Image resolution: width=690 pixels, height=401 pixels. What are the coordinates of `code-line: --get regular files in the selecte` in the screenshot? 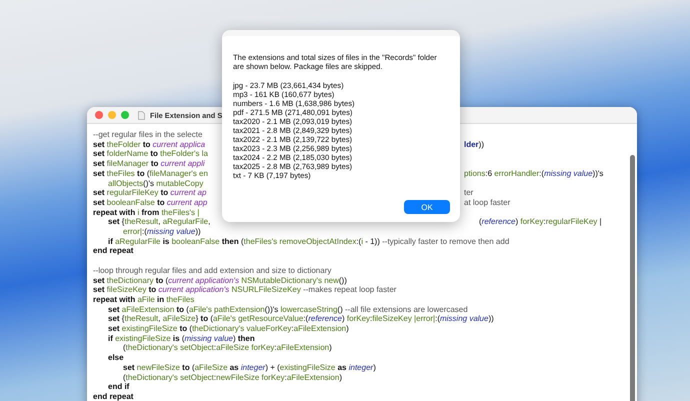 It's located at (147, 134).